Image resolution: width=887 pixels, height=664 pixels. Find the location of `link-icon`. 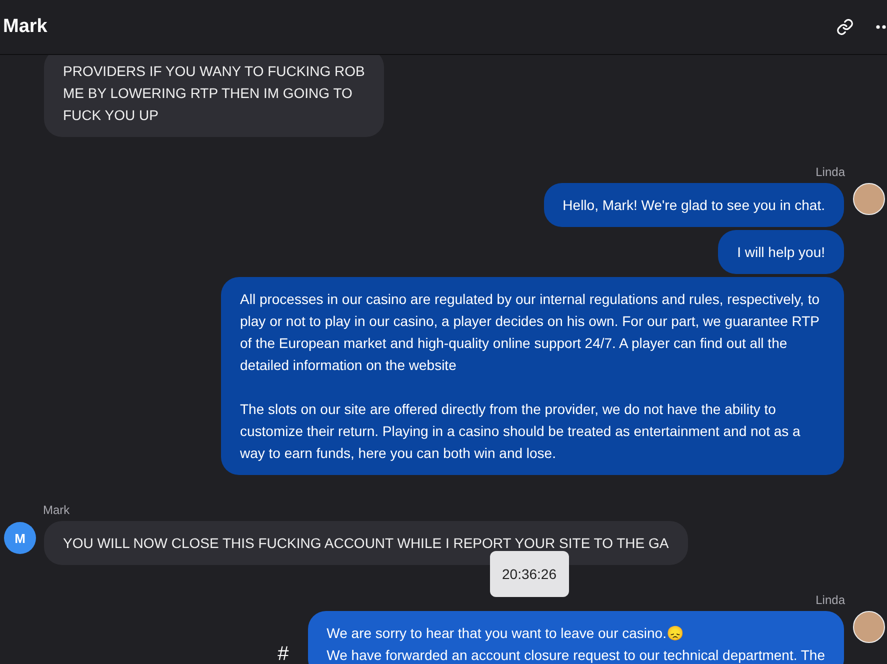

link-icon is located at coordinates (845, 27).